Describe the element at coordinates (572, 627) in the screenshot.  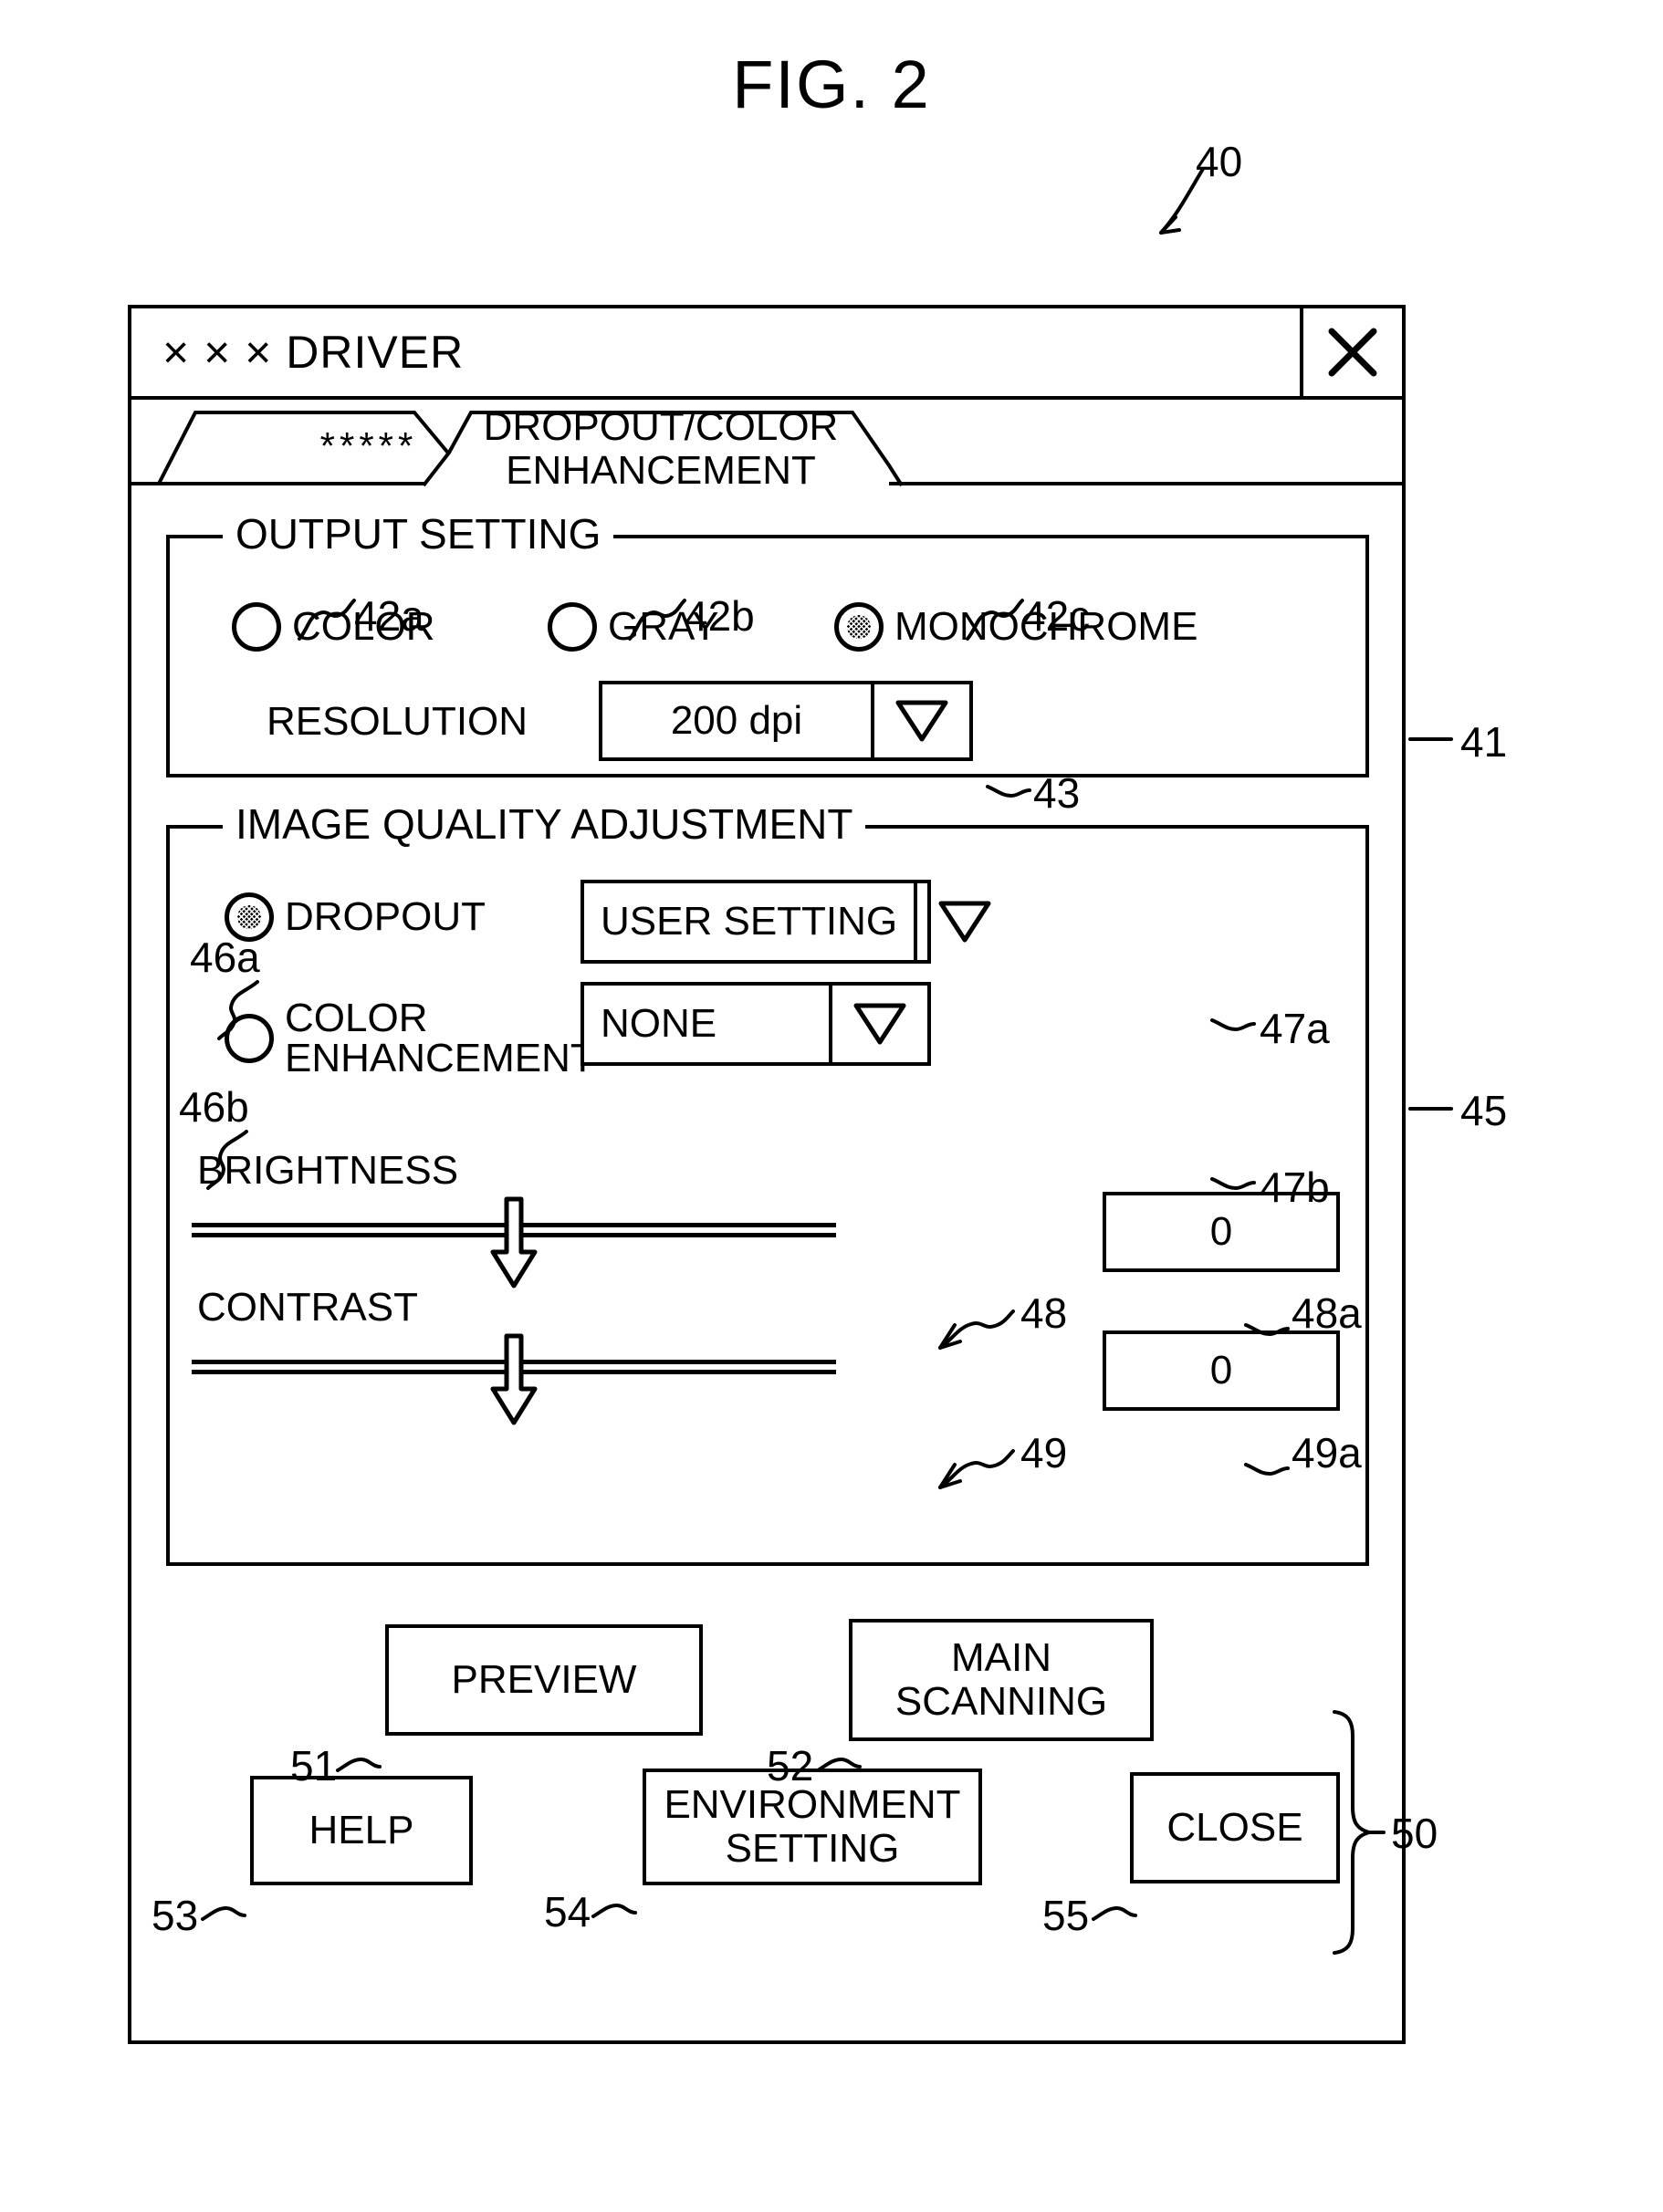
I see `radio-gray-indicator` at that location.